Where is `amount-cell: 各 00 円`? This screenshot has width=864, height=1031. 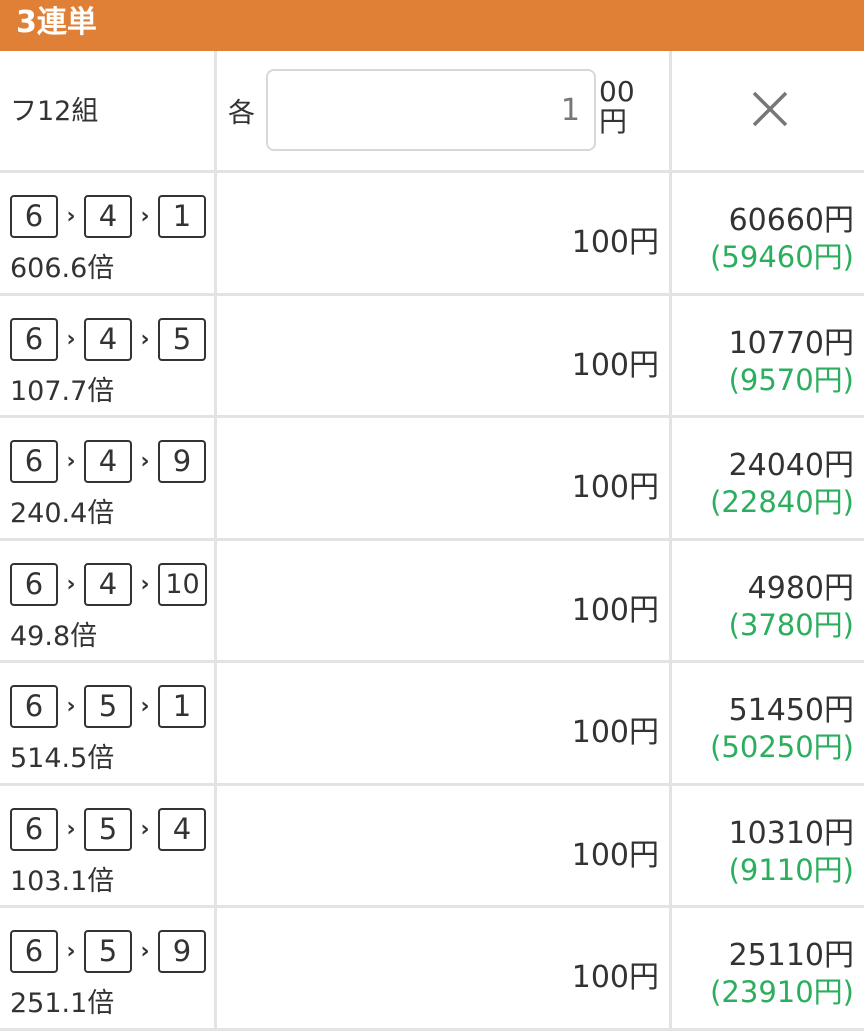 amount-cell: 各 00 円 is located at coordinates (446, 112).